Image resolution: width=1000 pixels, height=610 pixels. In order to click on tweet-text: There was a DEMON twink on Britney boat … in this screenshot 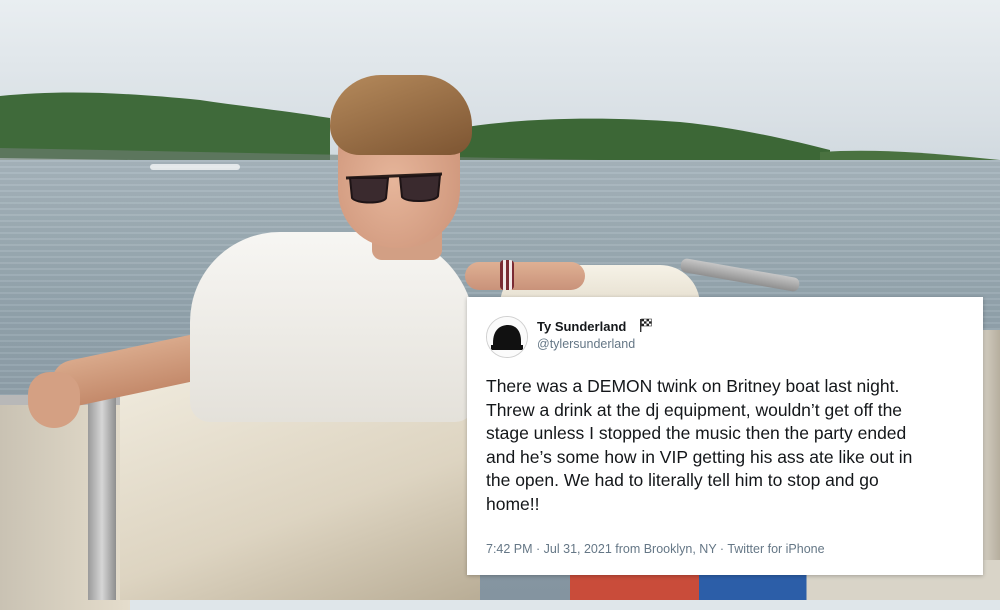, I will do `click(699, 445)`.